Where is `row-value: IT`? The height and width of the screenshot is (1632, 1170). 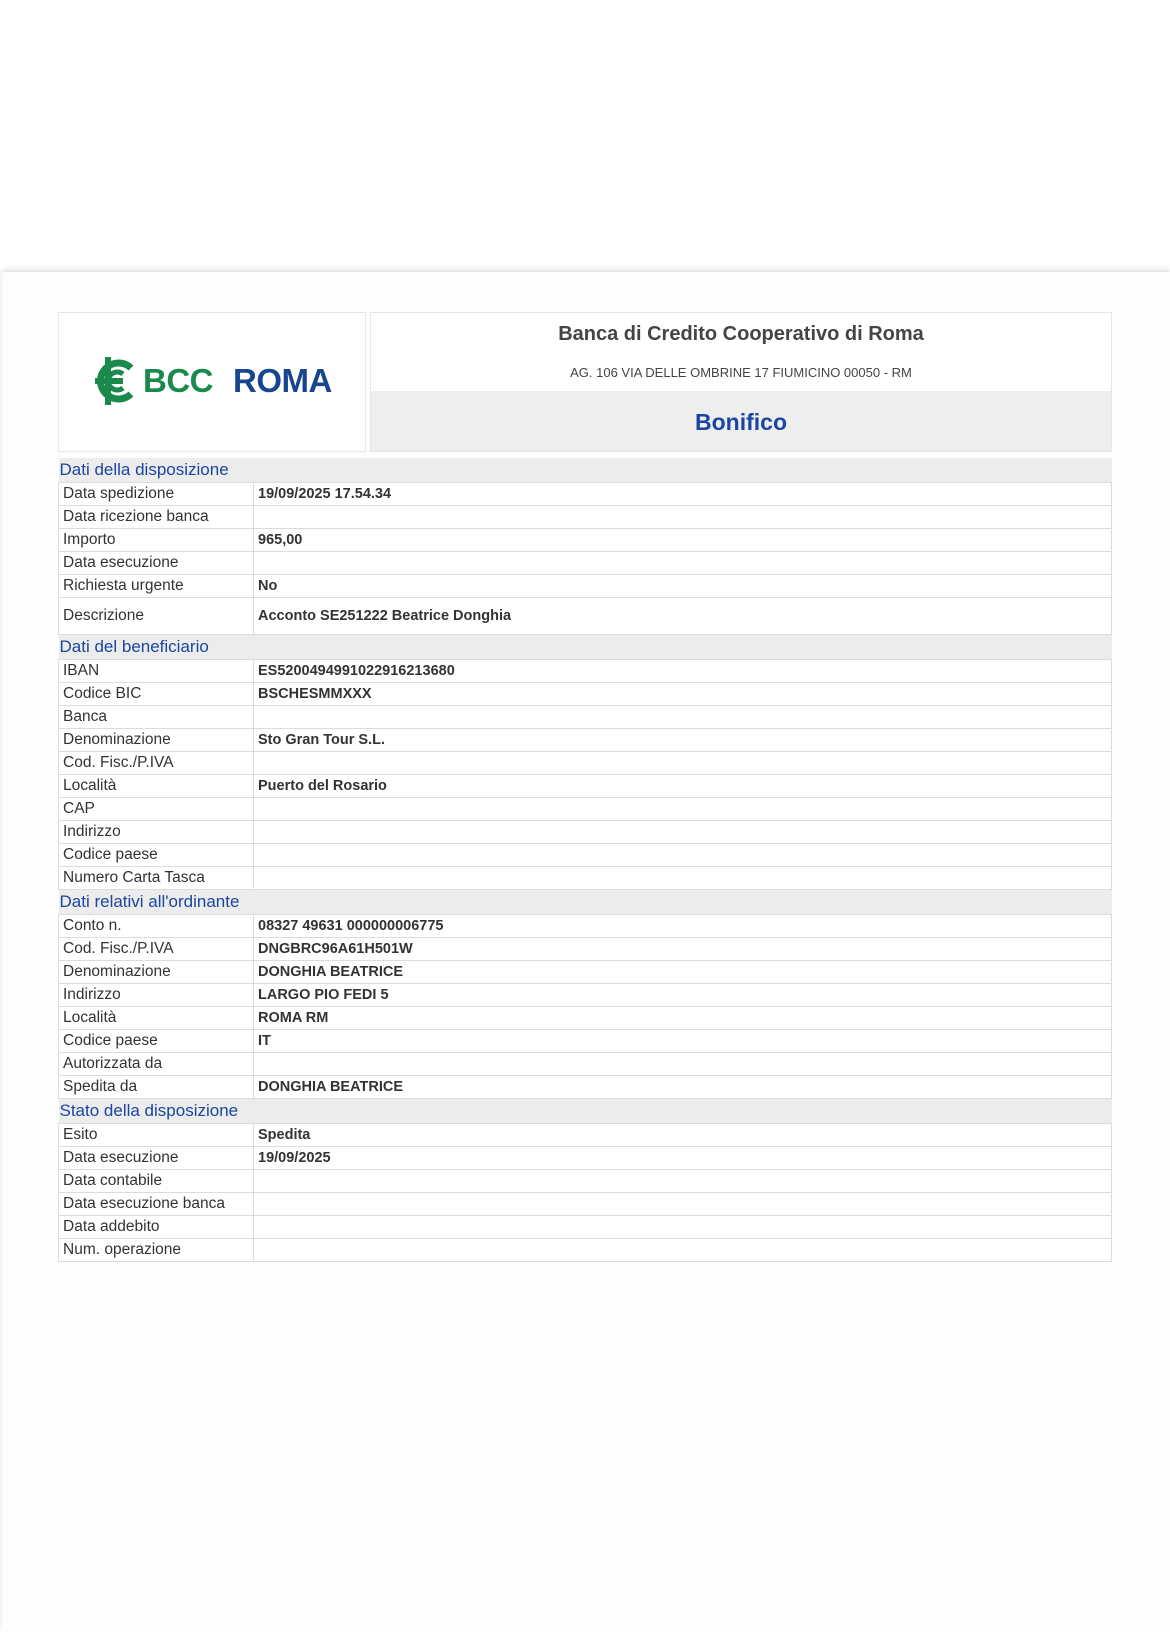
row-value: IT is located at coordinates (682, 1041).